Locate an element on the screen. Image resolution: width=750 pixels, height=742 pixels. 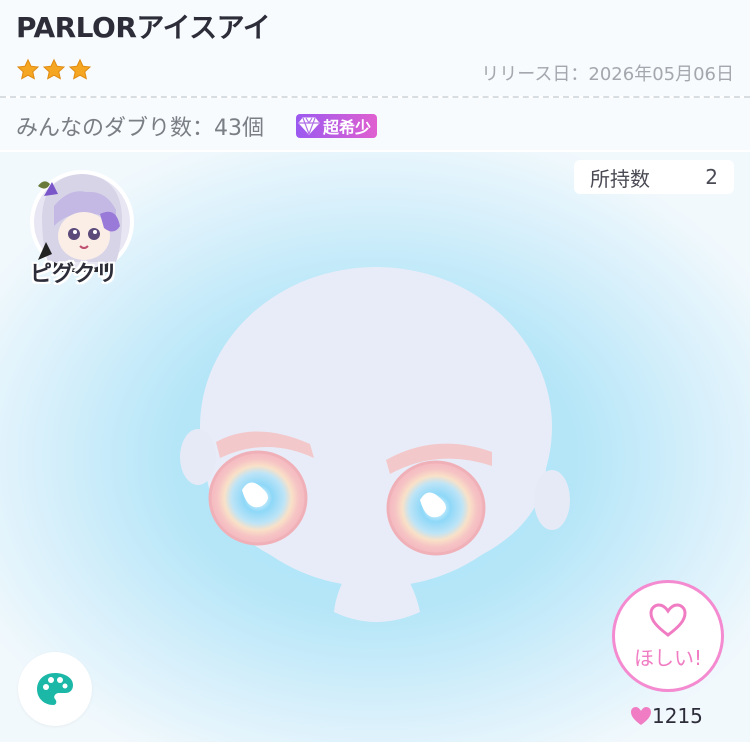
heart-outline-icon is located at coordinates (668, 619).